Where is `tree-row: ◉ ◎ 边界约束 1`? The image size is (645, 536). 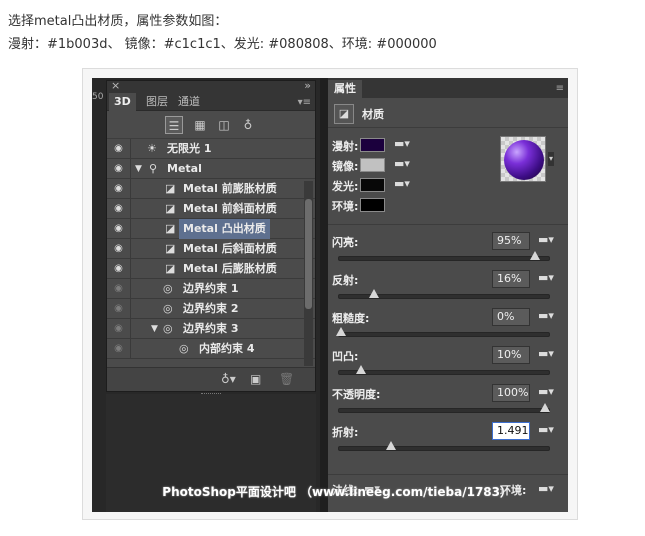 tree-row: ◉ ◎ 边界约束 1 is located at coordinates (211, 289).